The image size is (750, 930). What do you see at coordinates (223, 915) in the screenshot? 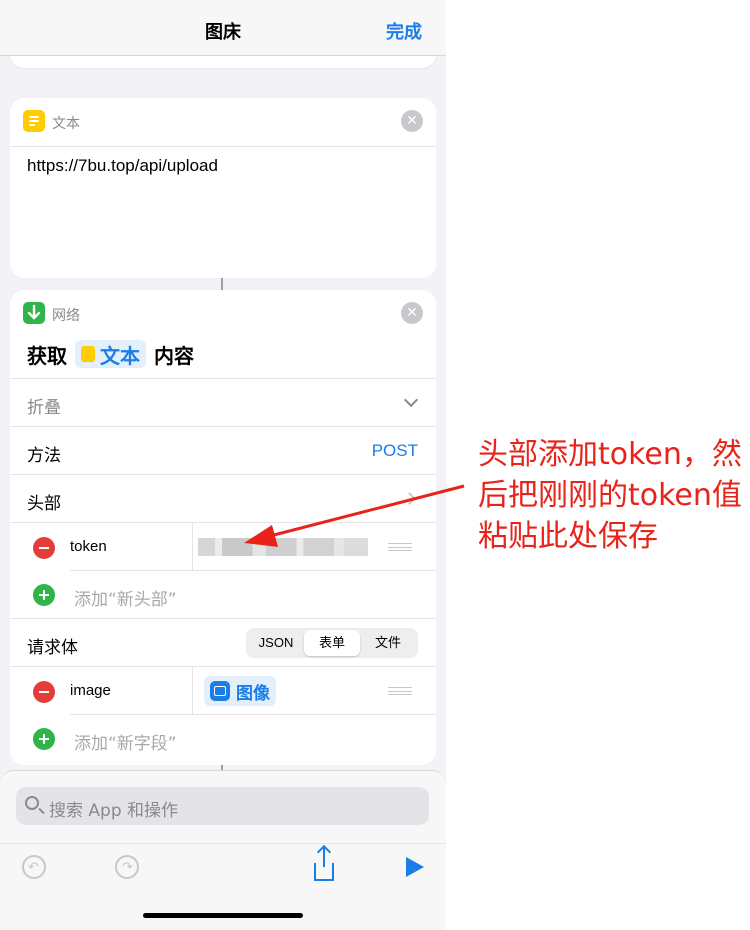
I see `home-indicator` at bounding box center [223, 915].